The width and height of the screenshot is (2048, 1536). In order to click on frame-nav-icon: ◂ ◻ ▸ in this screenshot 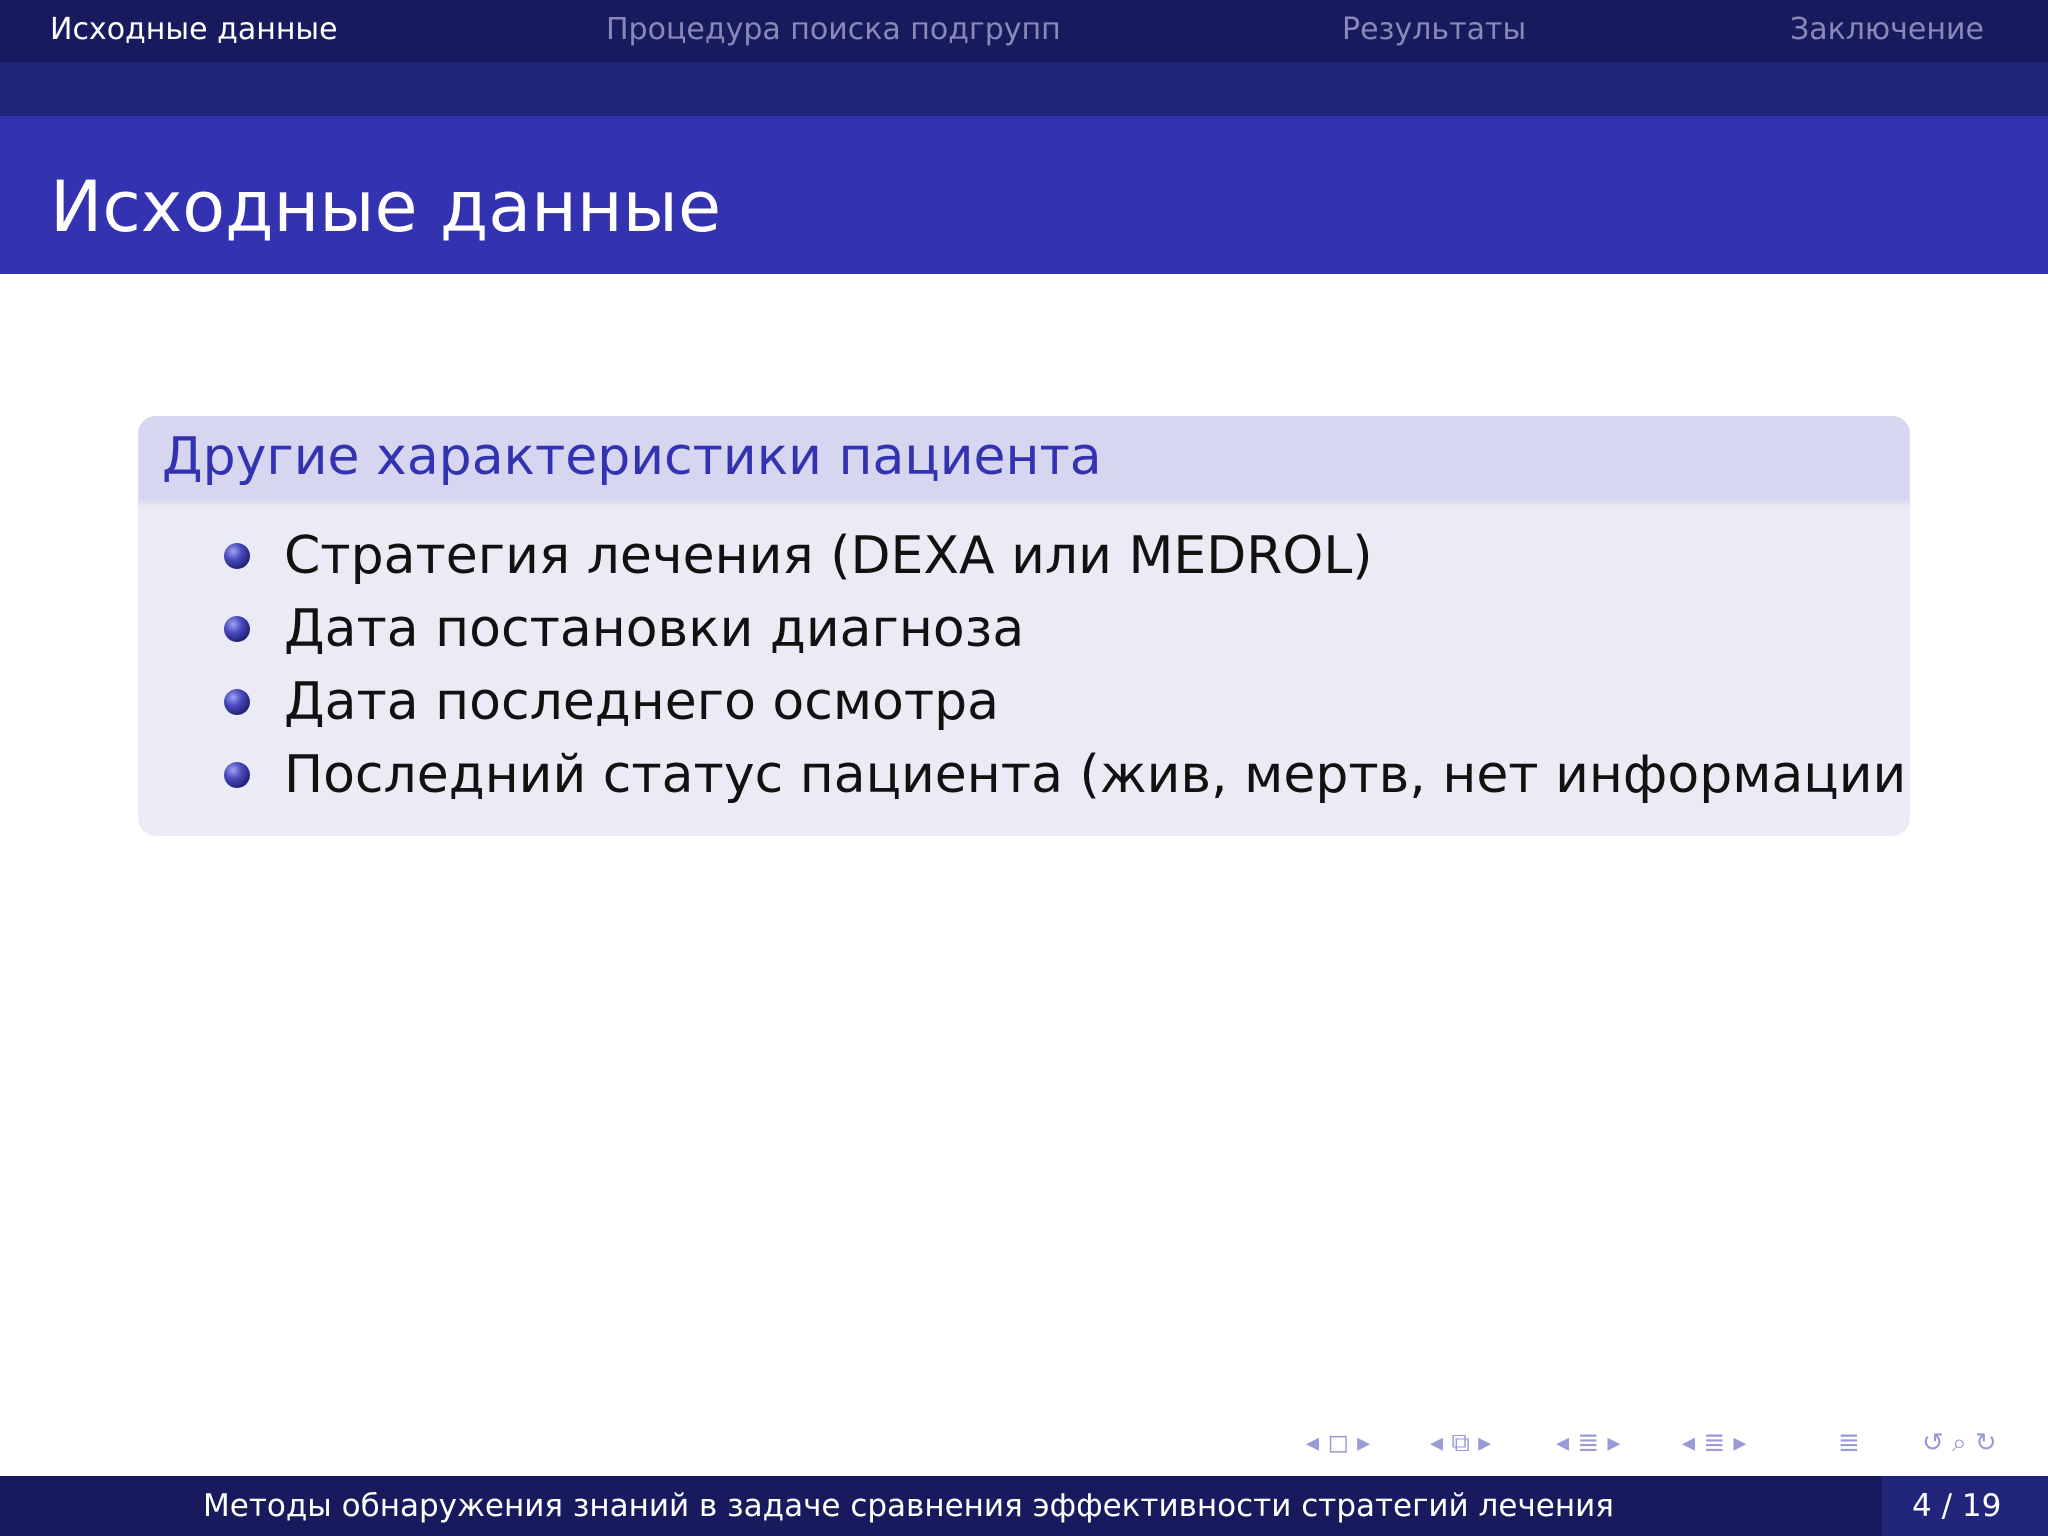, I will do `click(1338, 1446)`.